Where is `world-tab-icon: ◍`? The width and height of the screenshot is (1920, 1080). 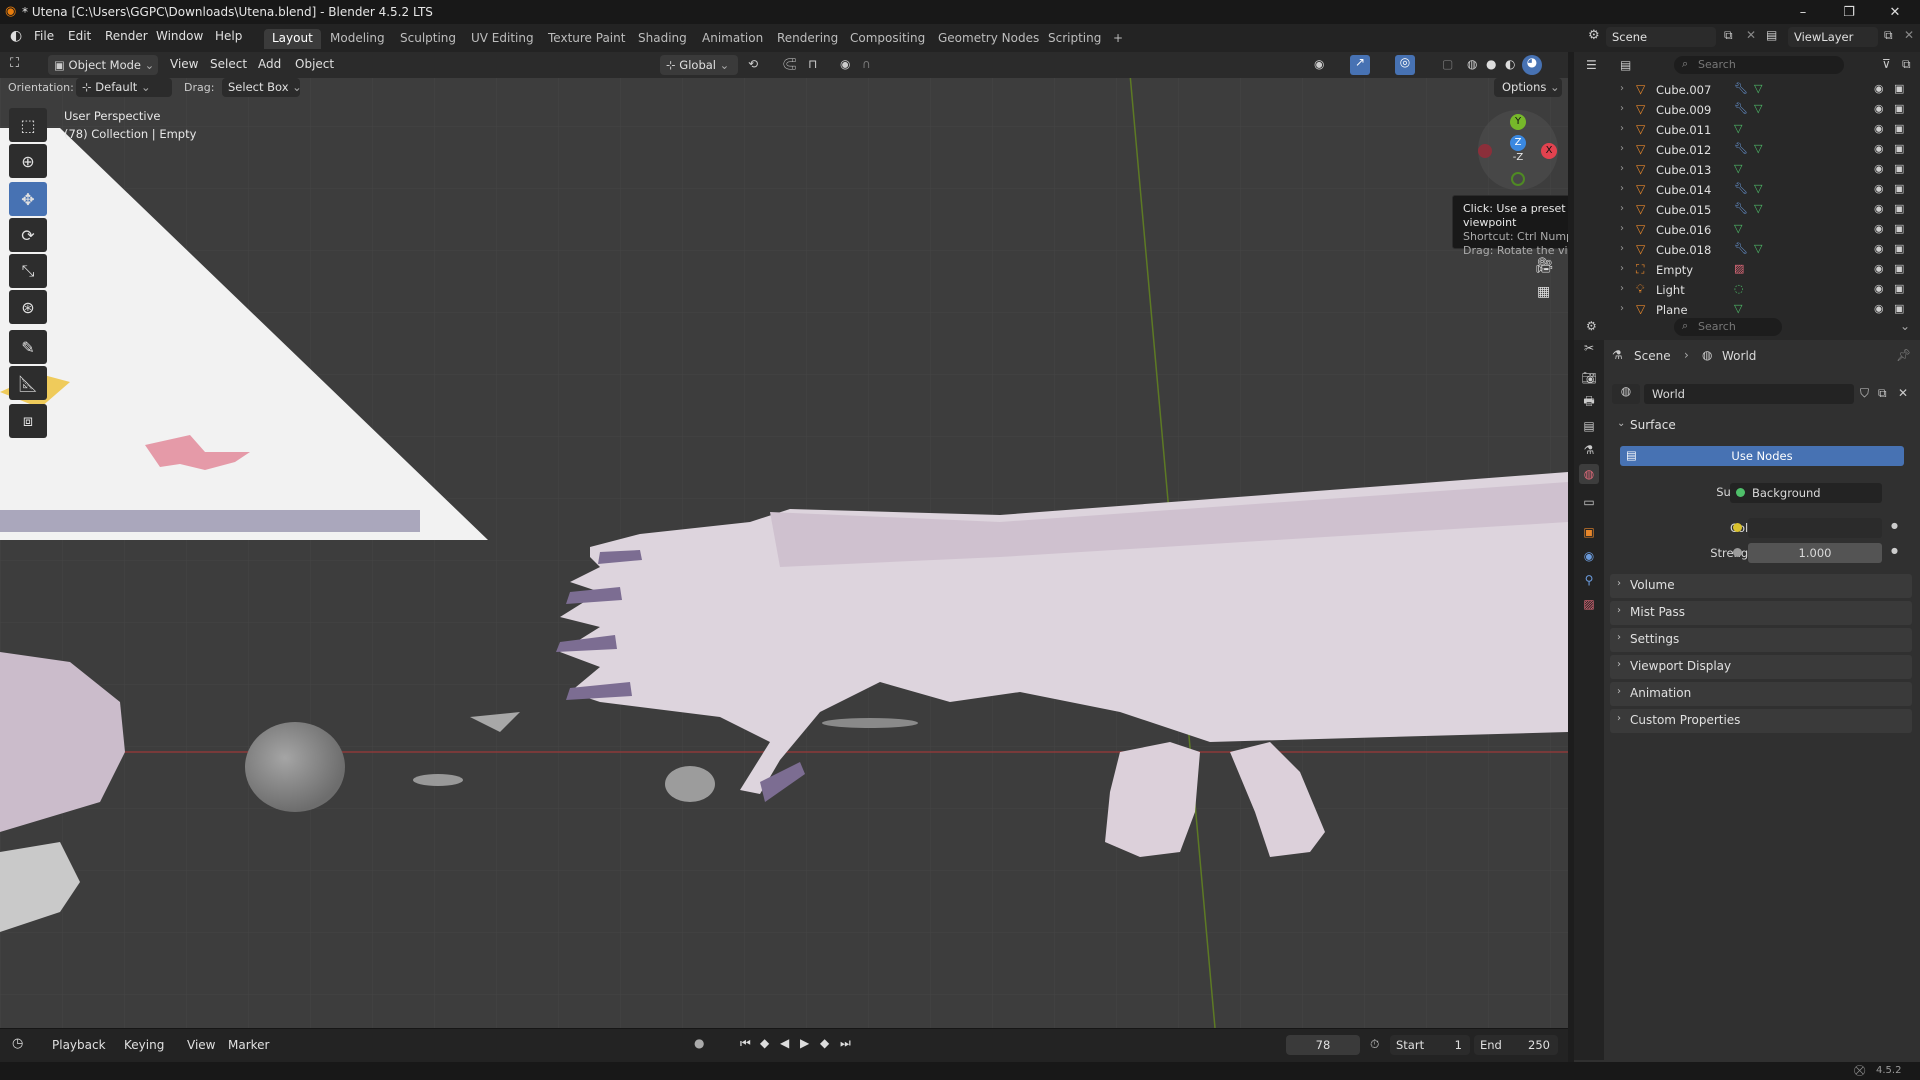
world-tab-icon: ◍ is located at coordinates (1589, 474).